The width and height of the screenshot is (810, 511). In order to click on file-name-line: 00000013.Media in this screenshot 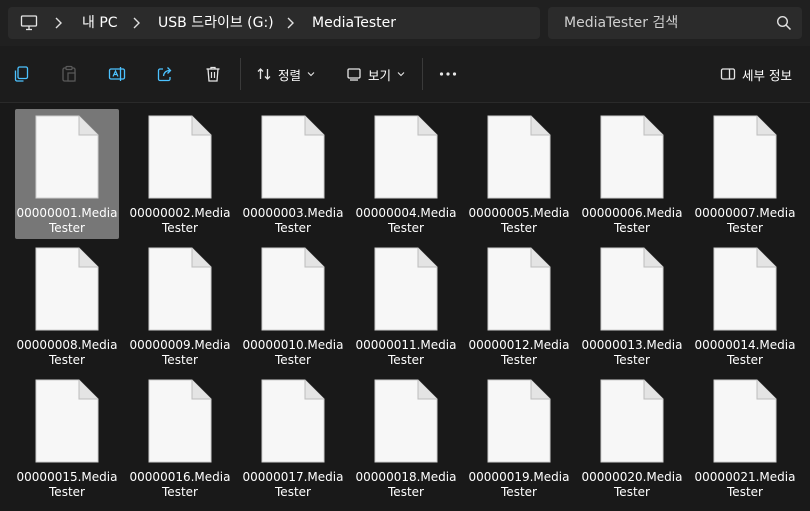, I will do `click(632, 345)`.